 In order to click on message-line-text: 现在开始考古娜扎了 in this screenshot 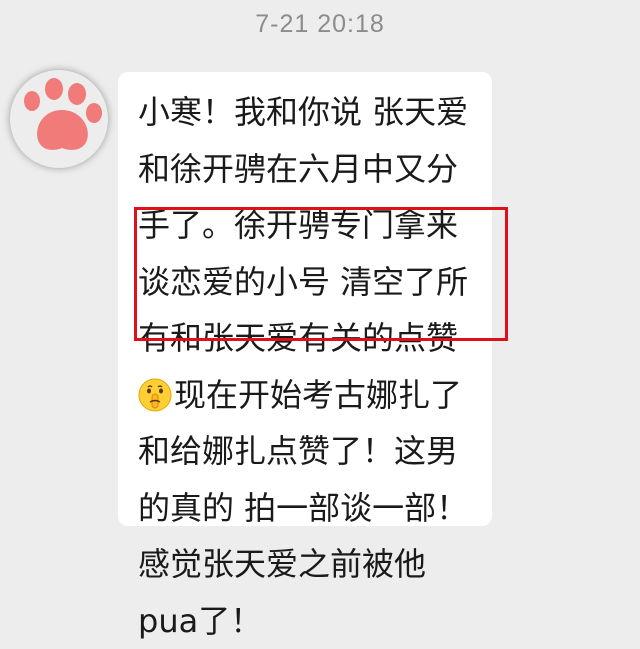, I will do `click(318, 395)`.